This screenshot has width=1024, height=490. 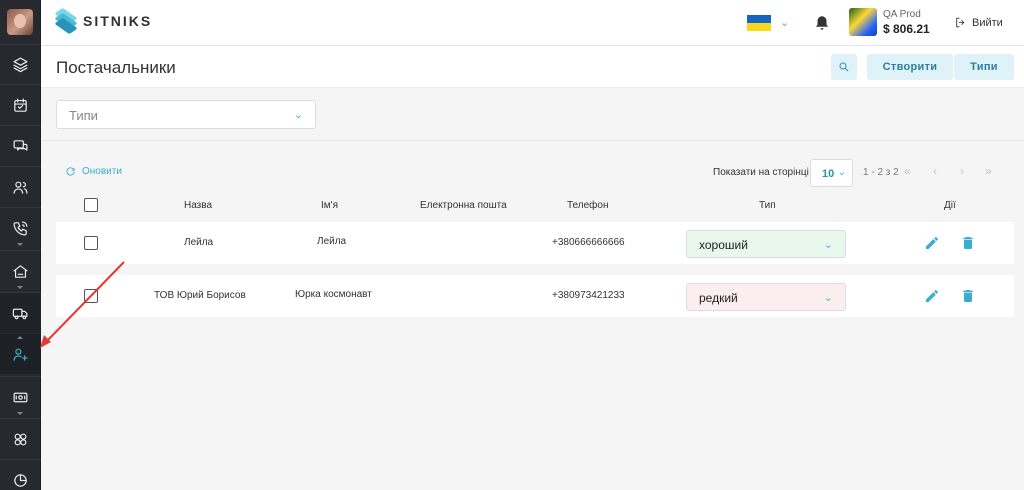 I want to click on sidebar-item-suppliers, so click(x=20, y=354).